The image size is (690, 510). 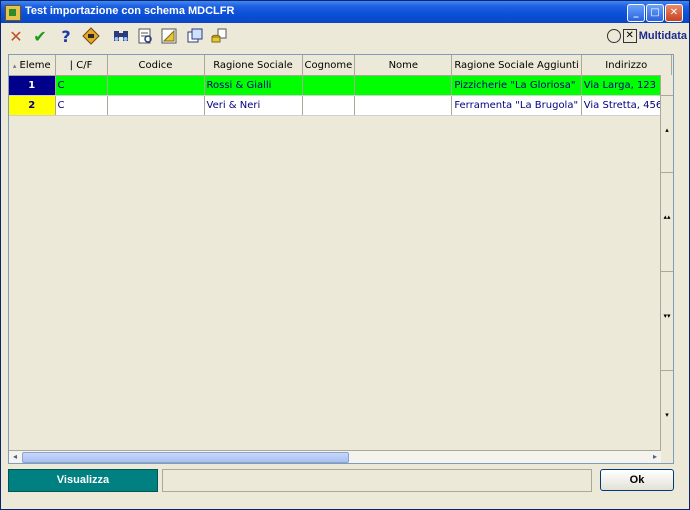 What do you see at coordinates (636, 13) in the screenshot?
I see `minimize-button: _` at bounding box center [636, 13].